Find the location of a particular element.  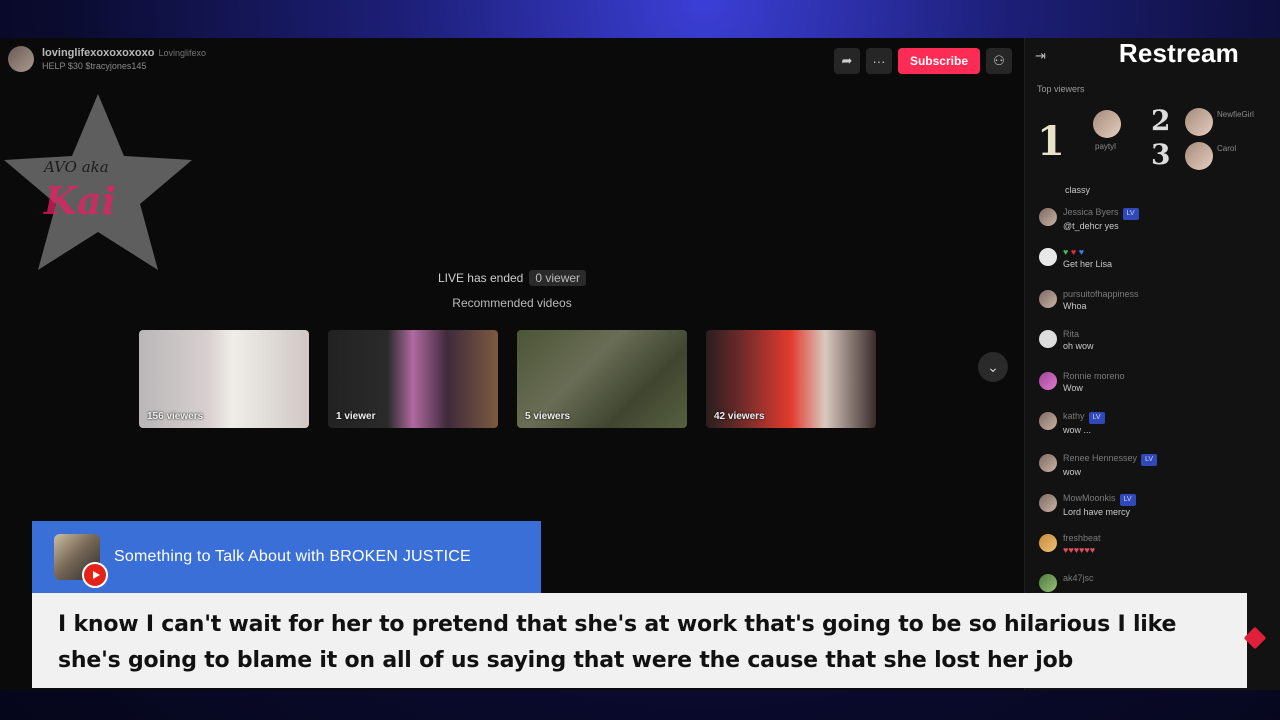

chat-message: classy is located at coordinates (1077, 190).